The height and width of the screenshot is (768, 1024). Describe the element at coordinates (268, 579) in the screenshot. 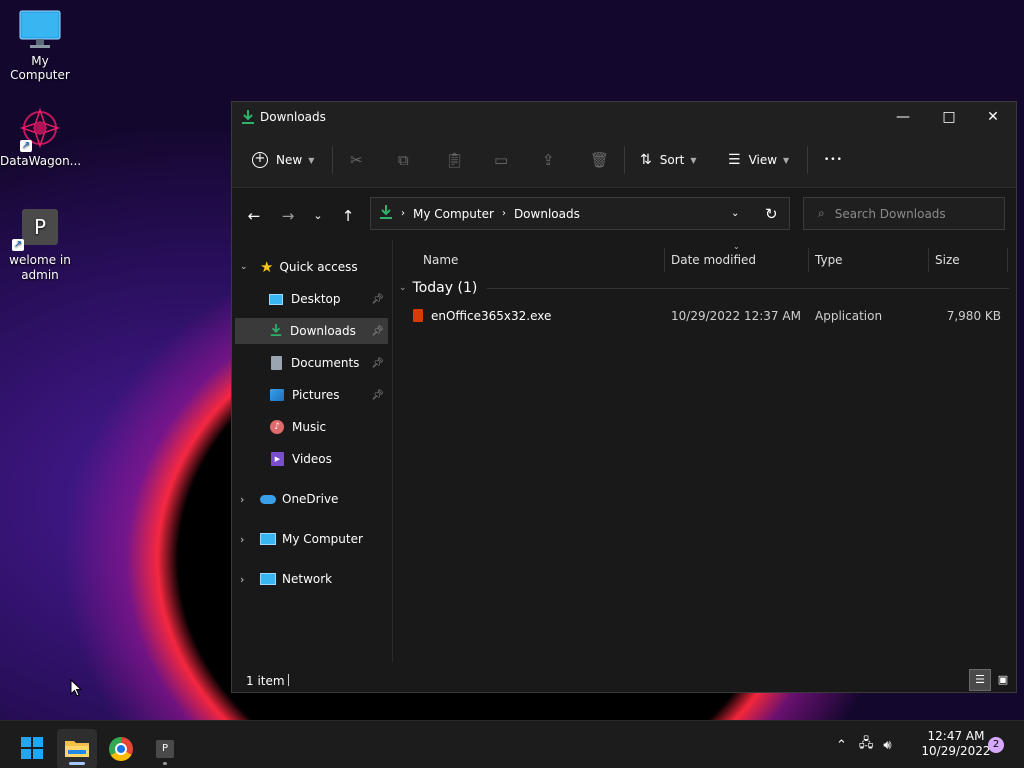

I see `network-icon` at that location.